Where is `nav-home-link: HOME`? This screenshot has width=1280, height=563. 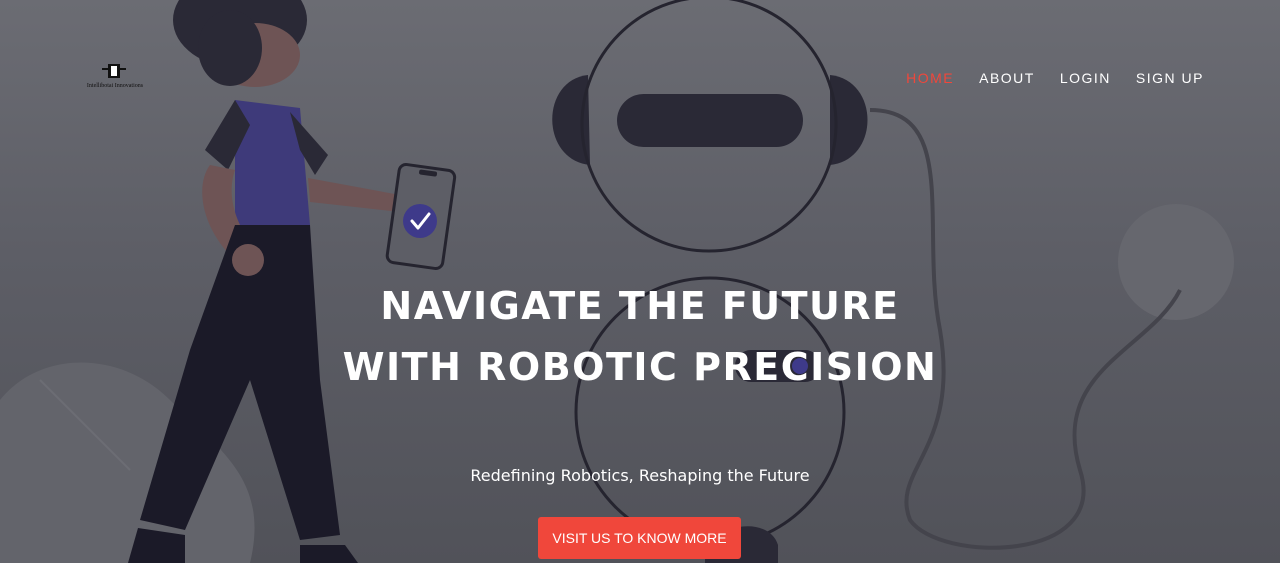 nav-home-link: HOME is located at coordinates (930, 78).